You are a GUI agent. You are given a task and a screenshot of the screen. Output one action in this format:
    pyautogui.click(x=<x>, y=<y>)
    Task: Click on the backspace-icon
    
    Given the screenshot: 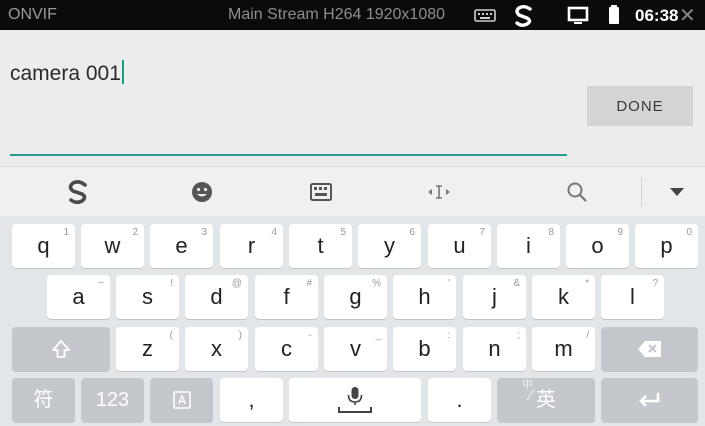 What is the action you would take?
    pyautogui.click(x=649, y=349)
    